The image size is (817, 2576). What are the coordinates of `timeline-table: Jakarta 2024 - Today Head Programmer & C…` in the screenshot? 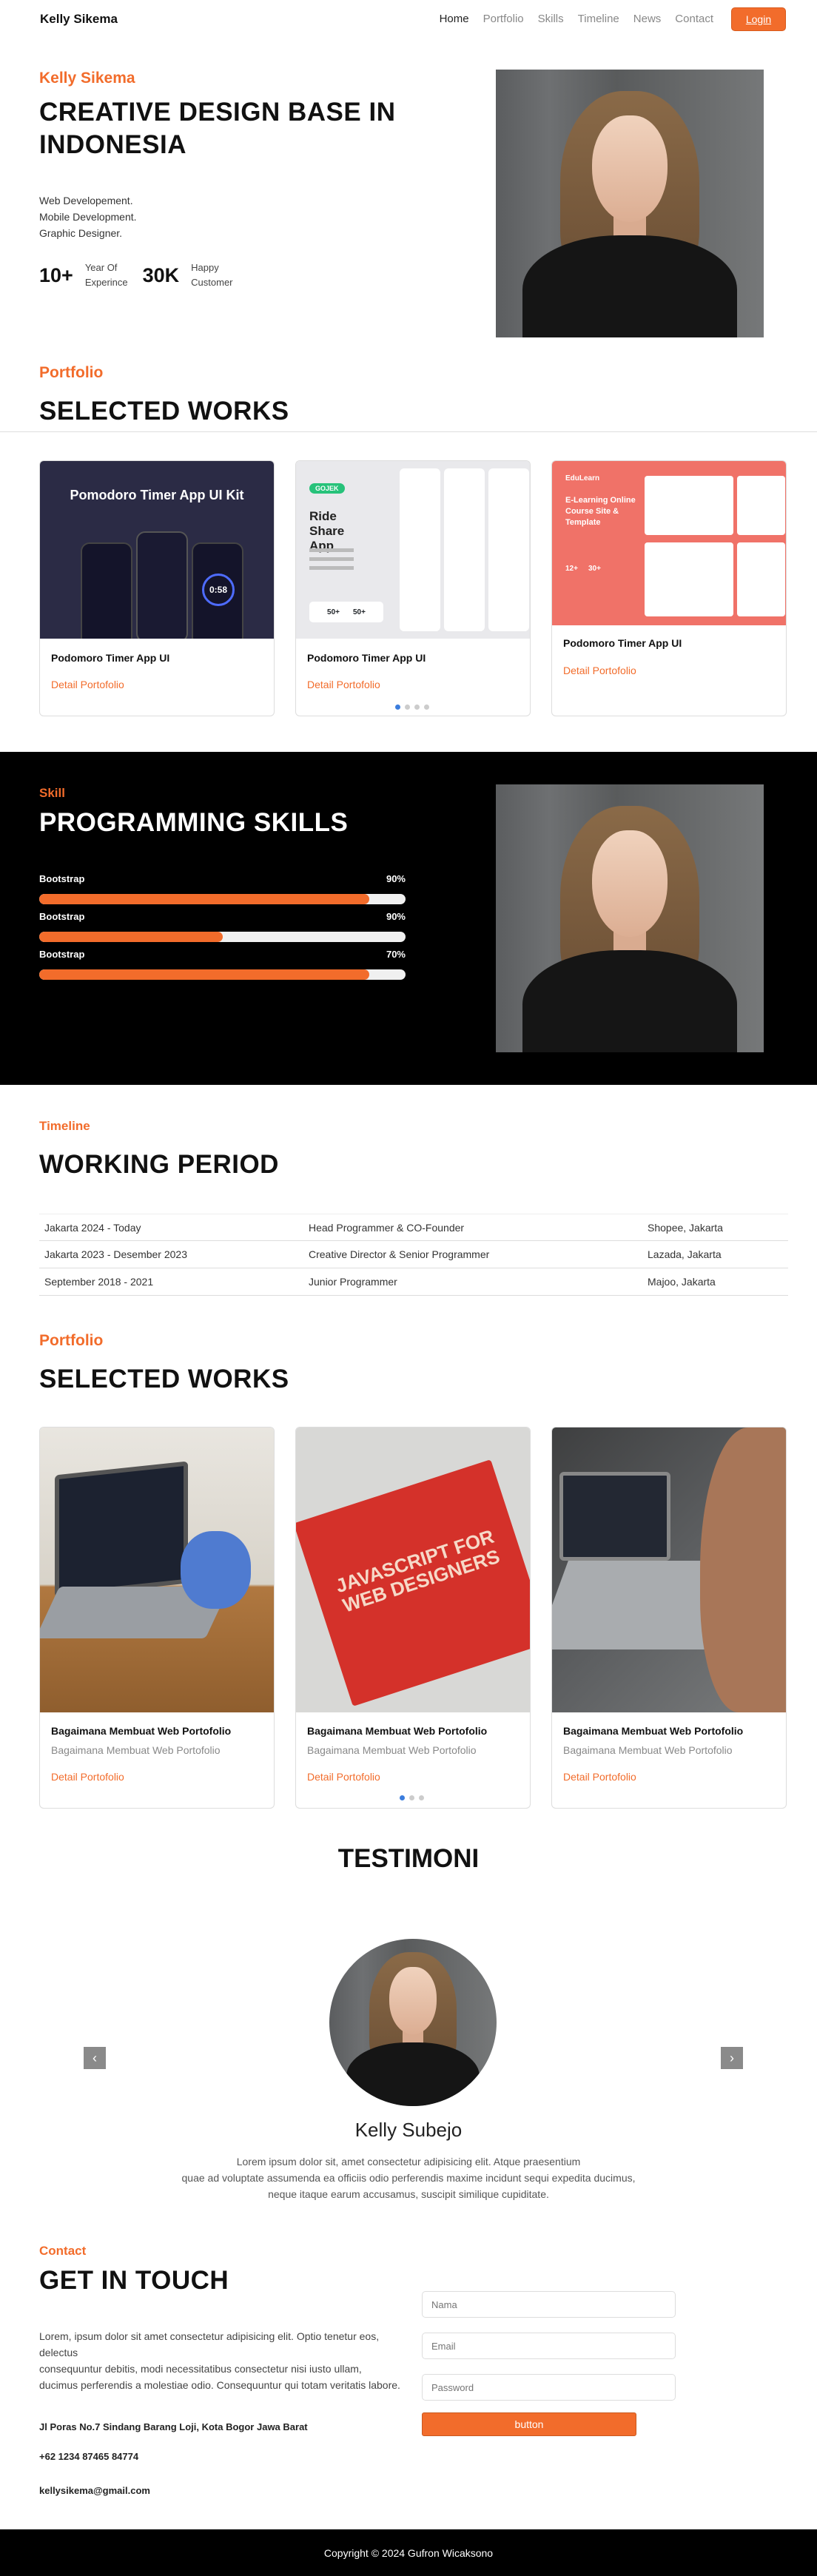 It's located at (413, 1255).